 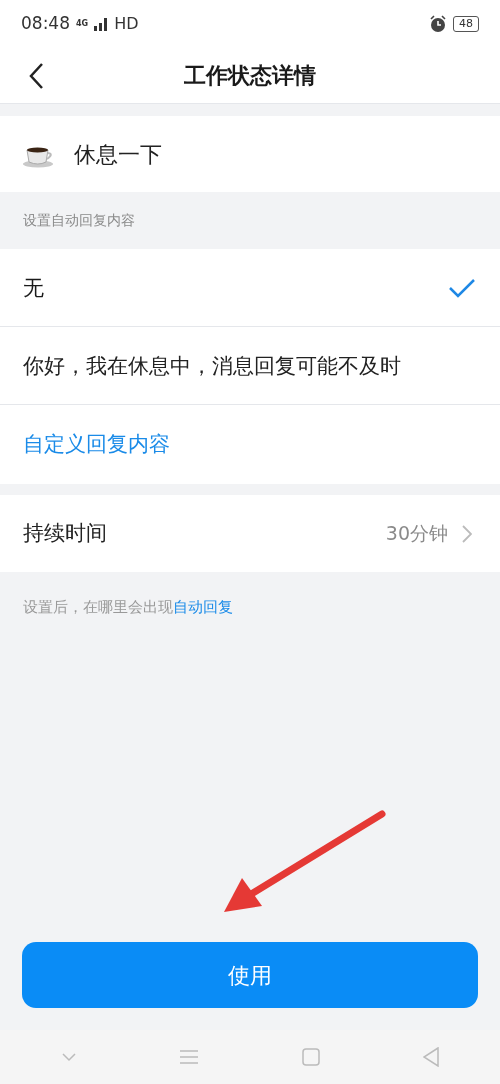 I want to click on network-type: 4G, so click(x=82, y=24).